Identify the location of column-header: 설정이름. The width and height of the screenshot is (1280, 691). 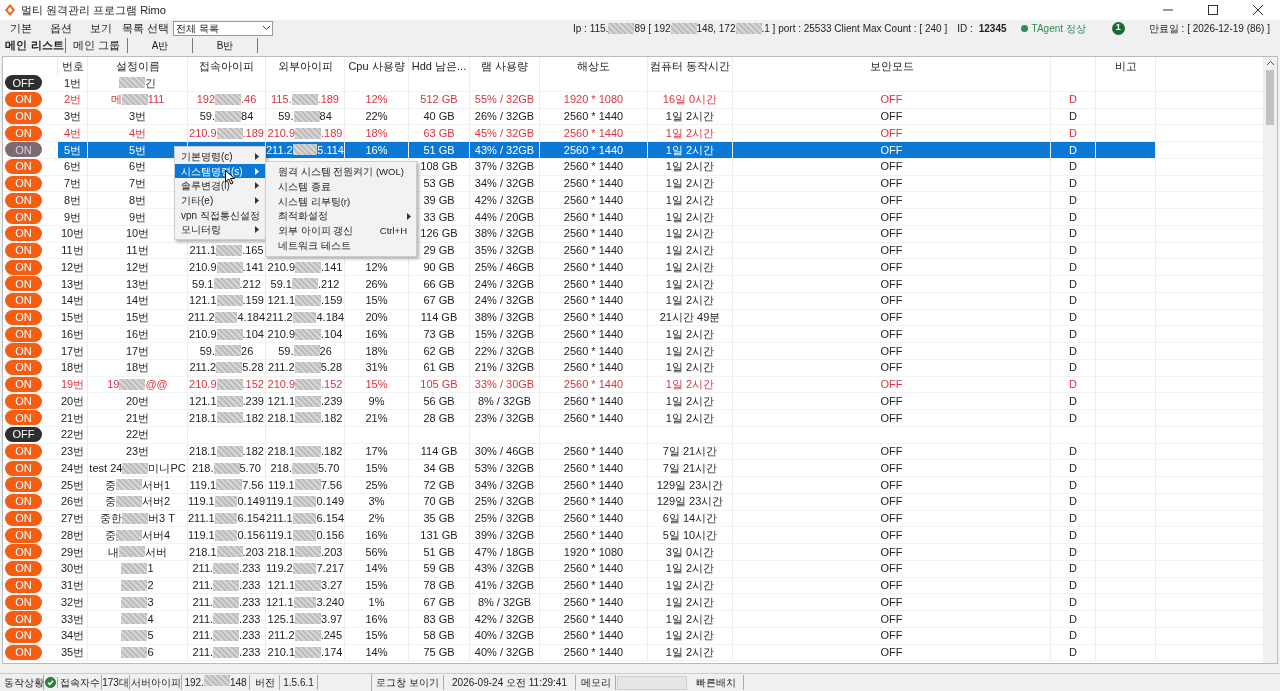
(138, 66).